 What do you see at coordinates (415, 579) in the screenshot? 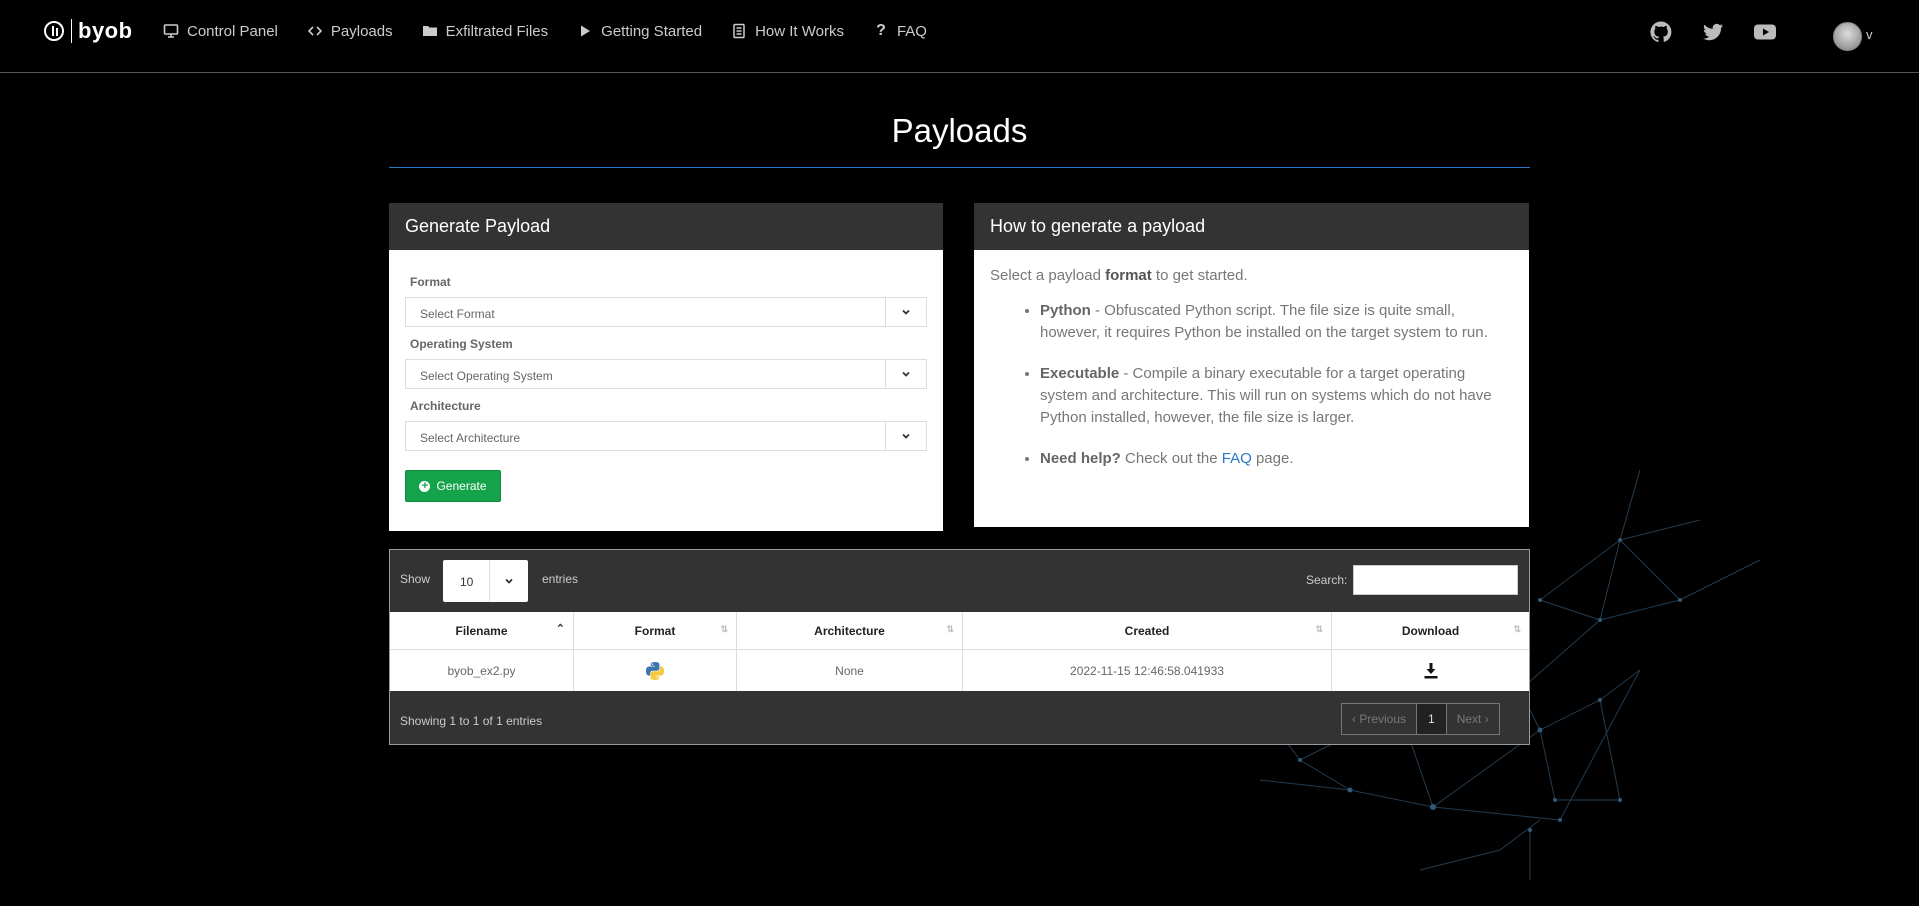
I see `show-label: Show` at bounding box center [415, 579].